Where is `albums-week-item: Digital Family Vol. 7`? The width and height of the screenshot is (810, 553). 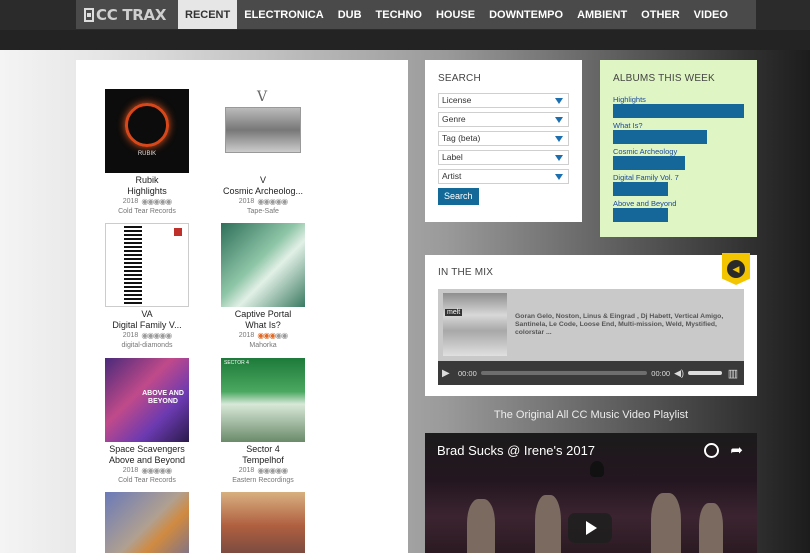
albums-week-item: Digital Family Vol. 7 is located at coordinates (646, 184).